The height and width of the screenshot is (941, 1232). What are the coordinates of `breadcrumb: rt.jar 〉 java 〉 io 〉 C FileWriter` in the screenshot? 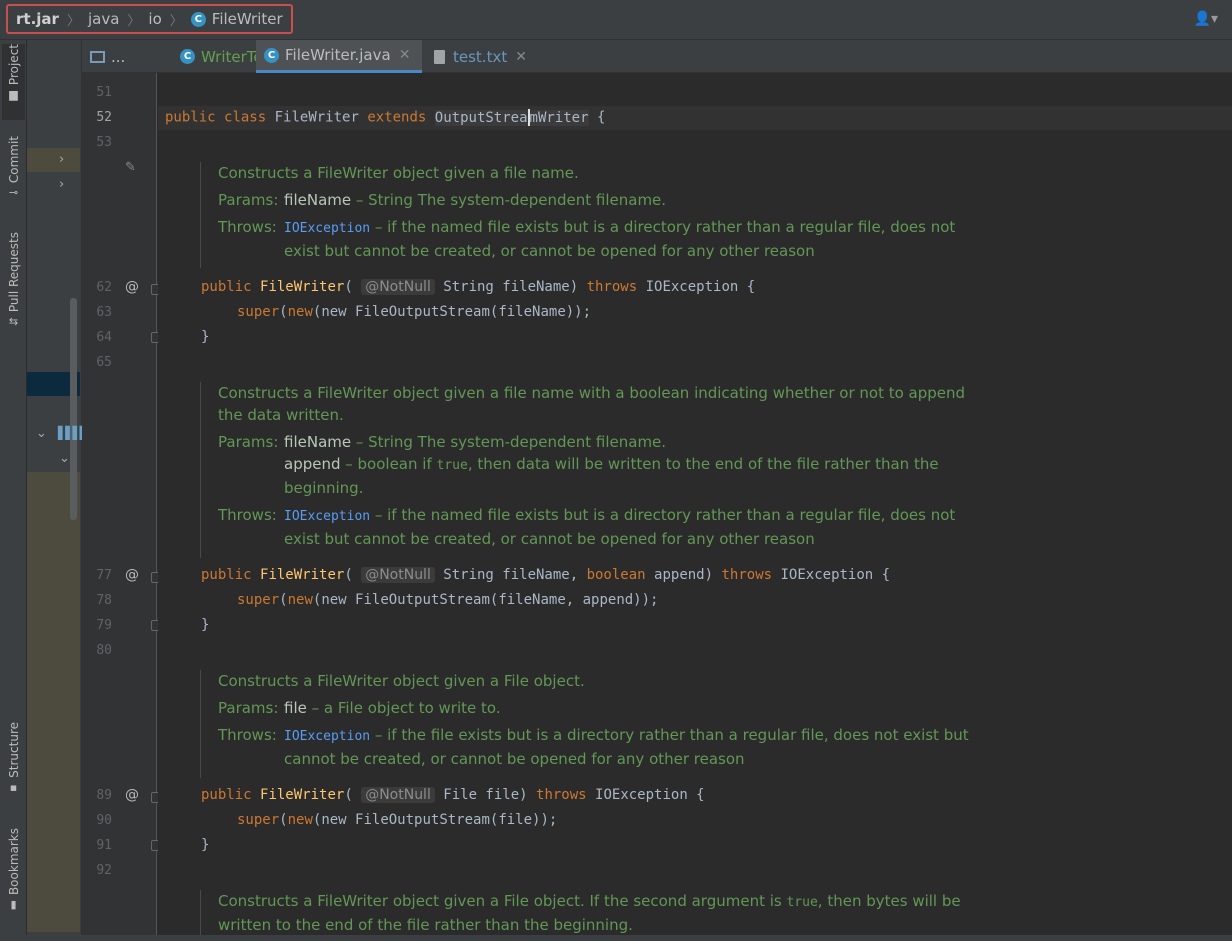 It's located at (149, 19).